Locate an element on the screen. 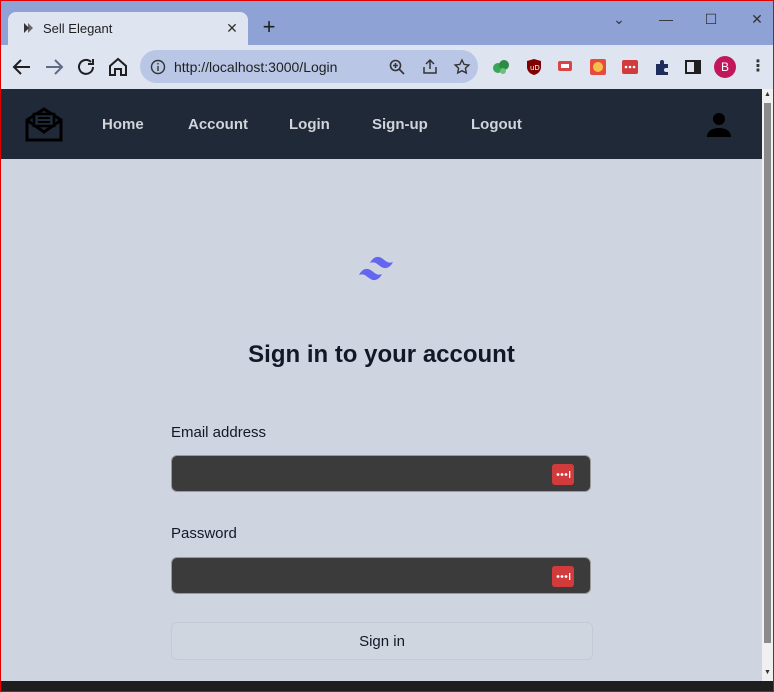 The width and height of the screenshot is (774, 692). svg-text: uD is located at coordinates (535, 68).